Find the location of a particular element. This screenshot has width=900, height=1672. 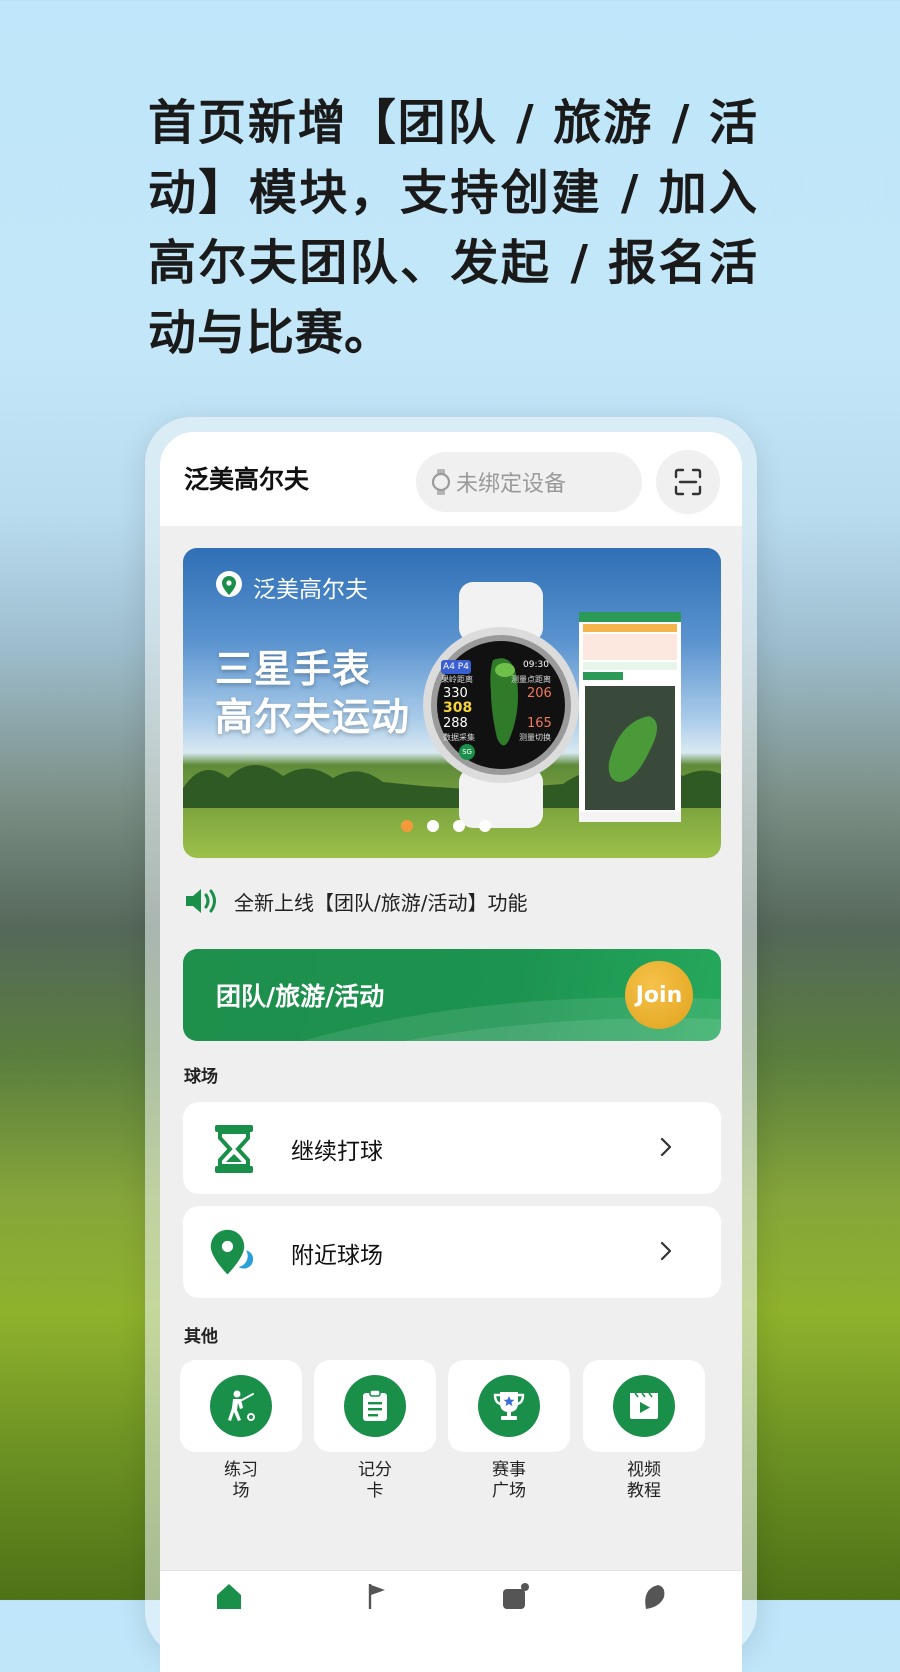

golfer-icon is located at coordinates (241, 1405).